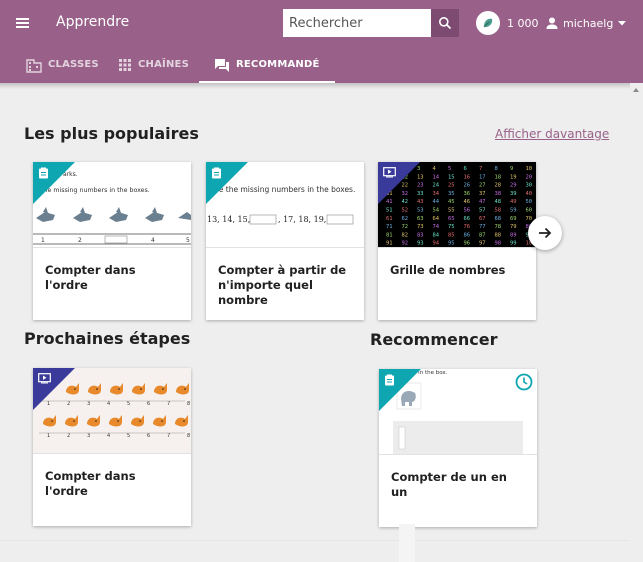 Image resolution: width=643 pixels, height=562 pixels. I want to click on svg-text: 74, so click(436, 227).